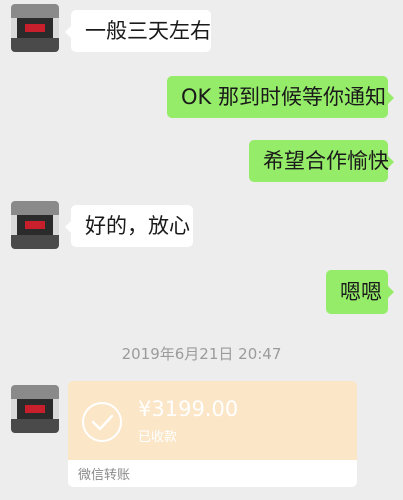  I want to click on transfer-status: 已收款, so click(158, 437).